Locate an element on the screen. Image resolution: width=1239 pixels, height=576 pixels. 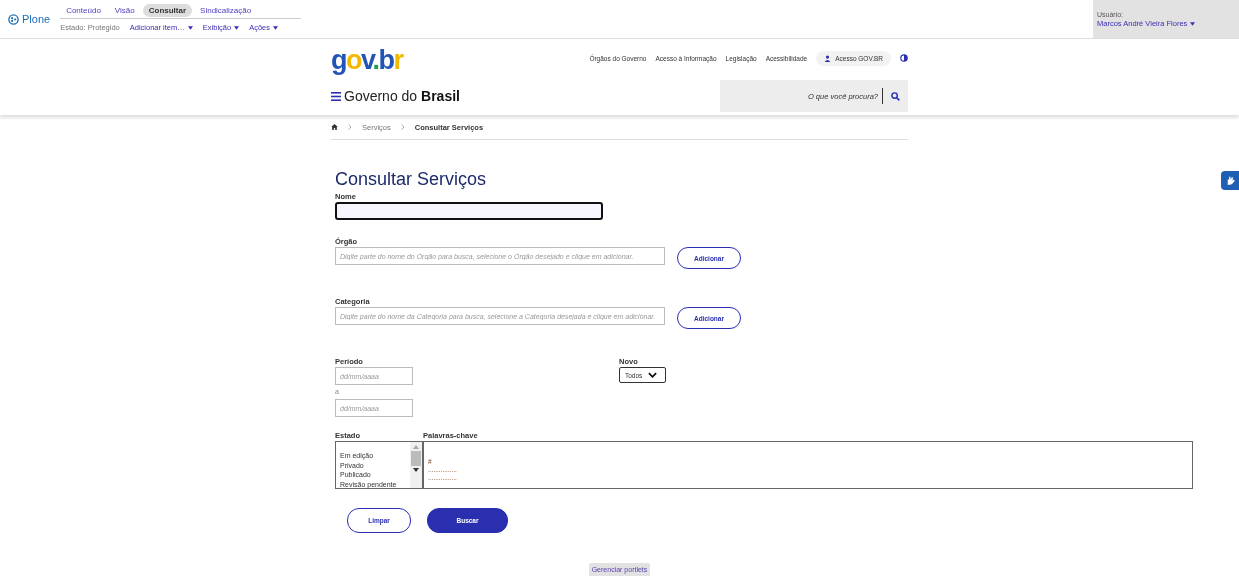
menu-icon is located at coordinates (336, 96).